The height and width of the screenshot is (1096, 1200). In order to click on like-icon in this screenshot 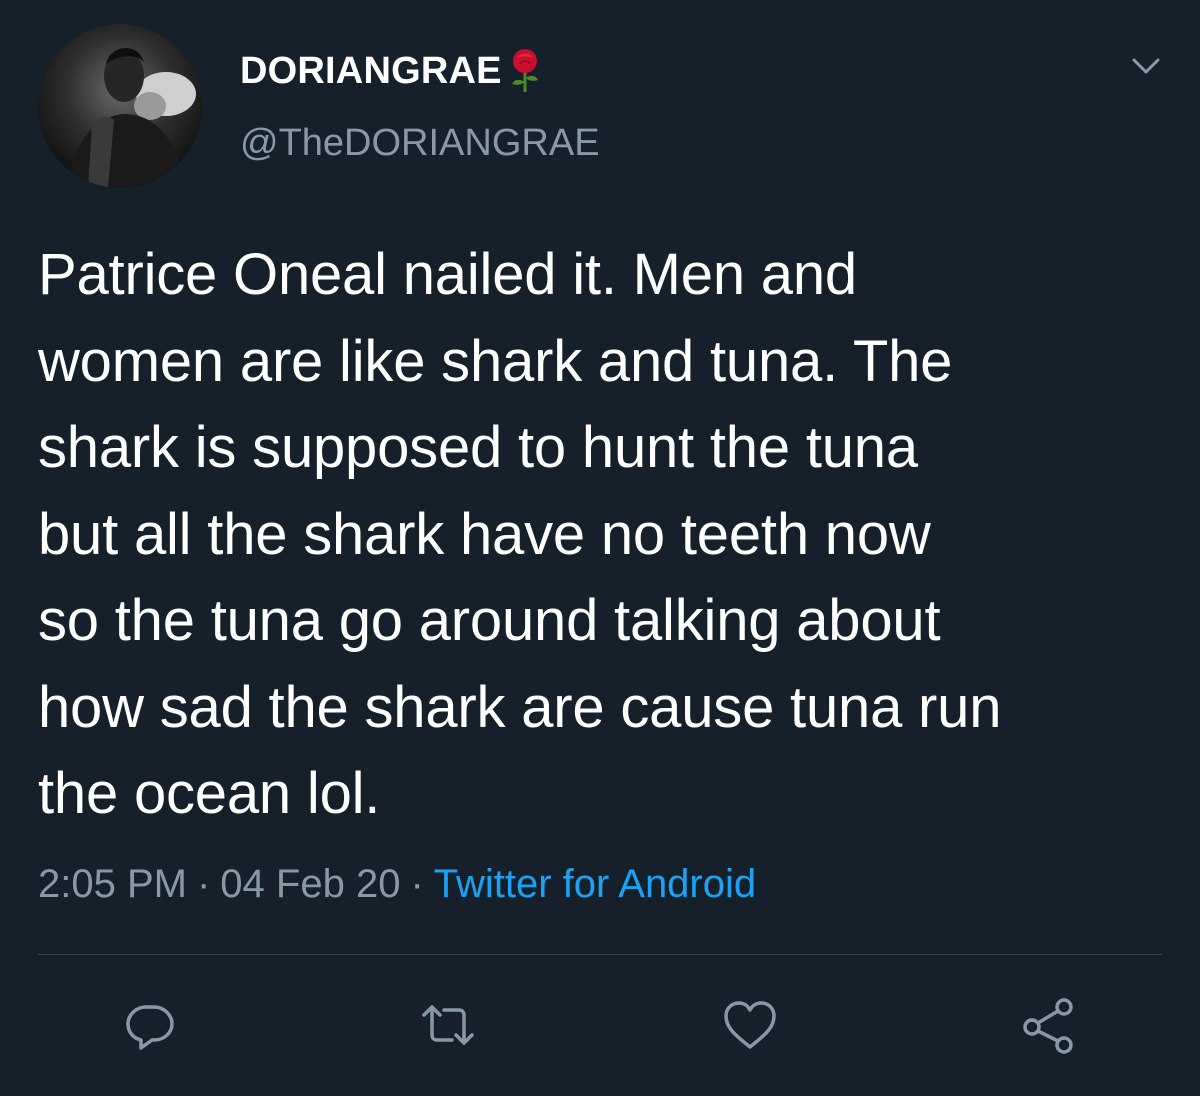, I will do `click(750, 1025)`.